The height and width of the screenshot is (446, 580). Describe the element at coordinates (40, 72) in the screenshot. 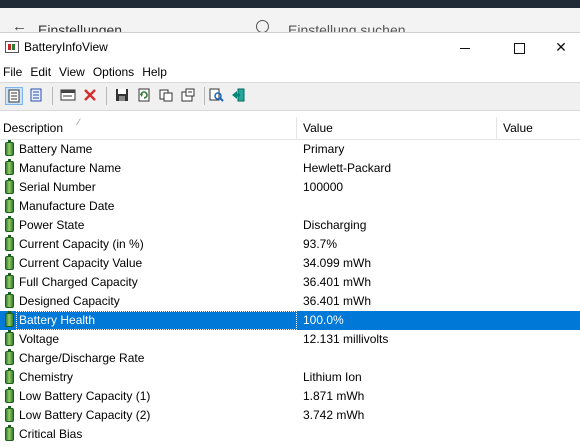

I see `menu-edit: Edit` at that location.